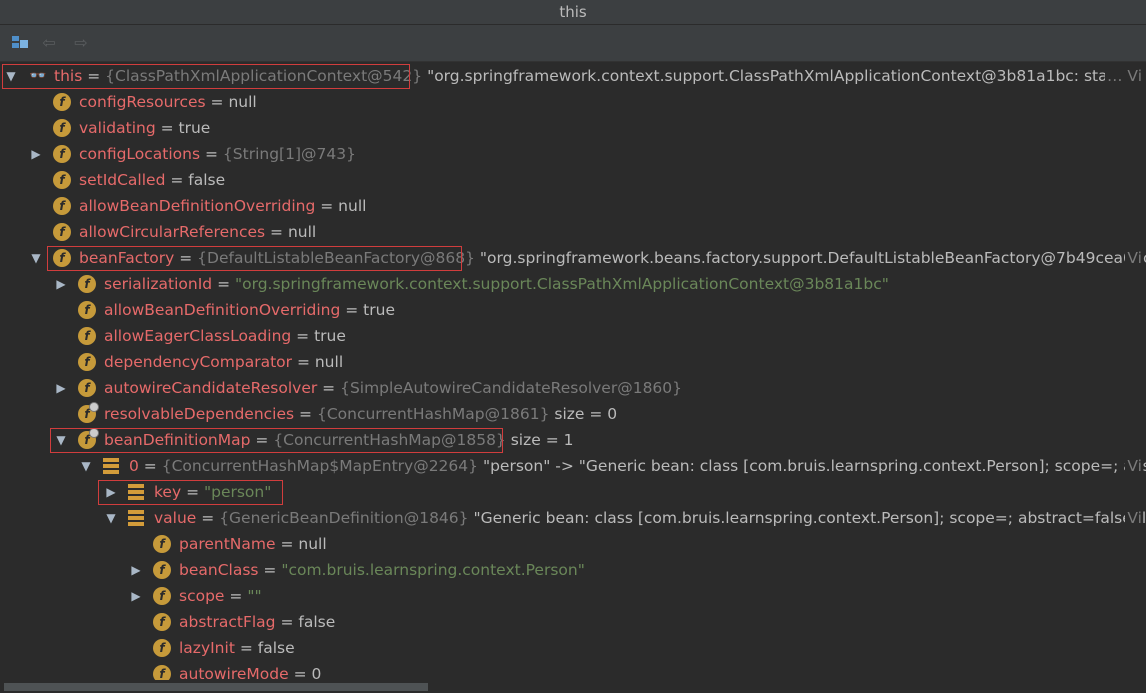 Image resolution: width=1146 pixels, height=693 pixels. What do you see at coordinates (219, 570) in the screenshot?
I see `variable-name: beanClass` at bounding box center [219, 570].